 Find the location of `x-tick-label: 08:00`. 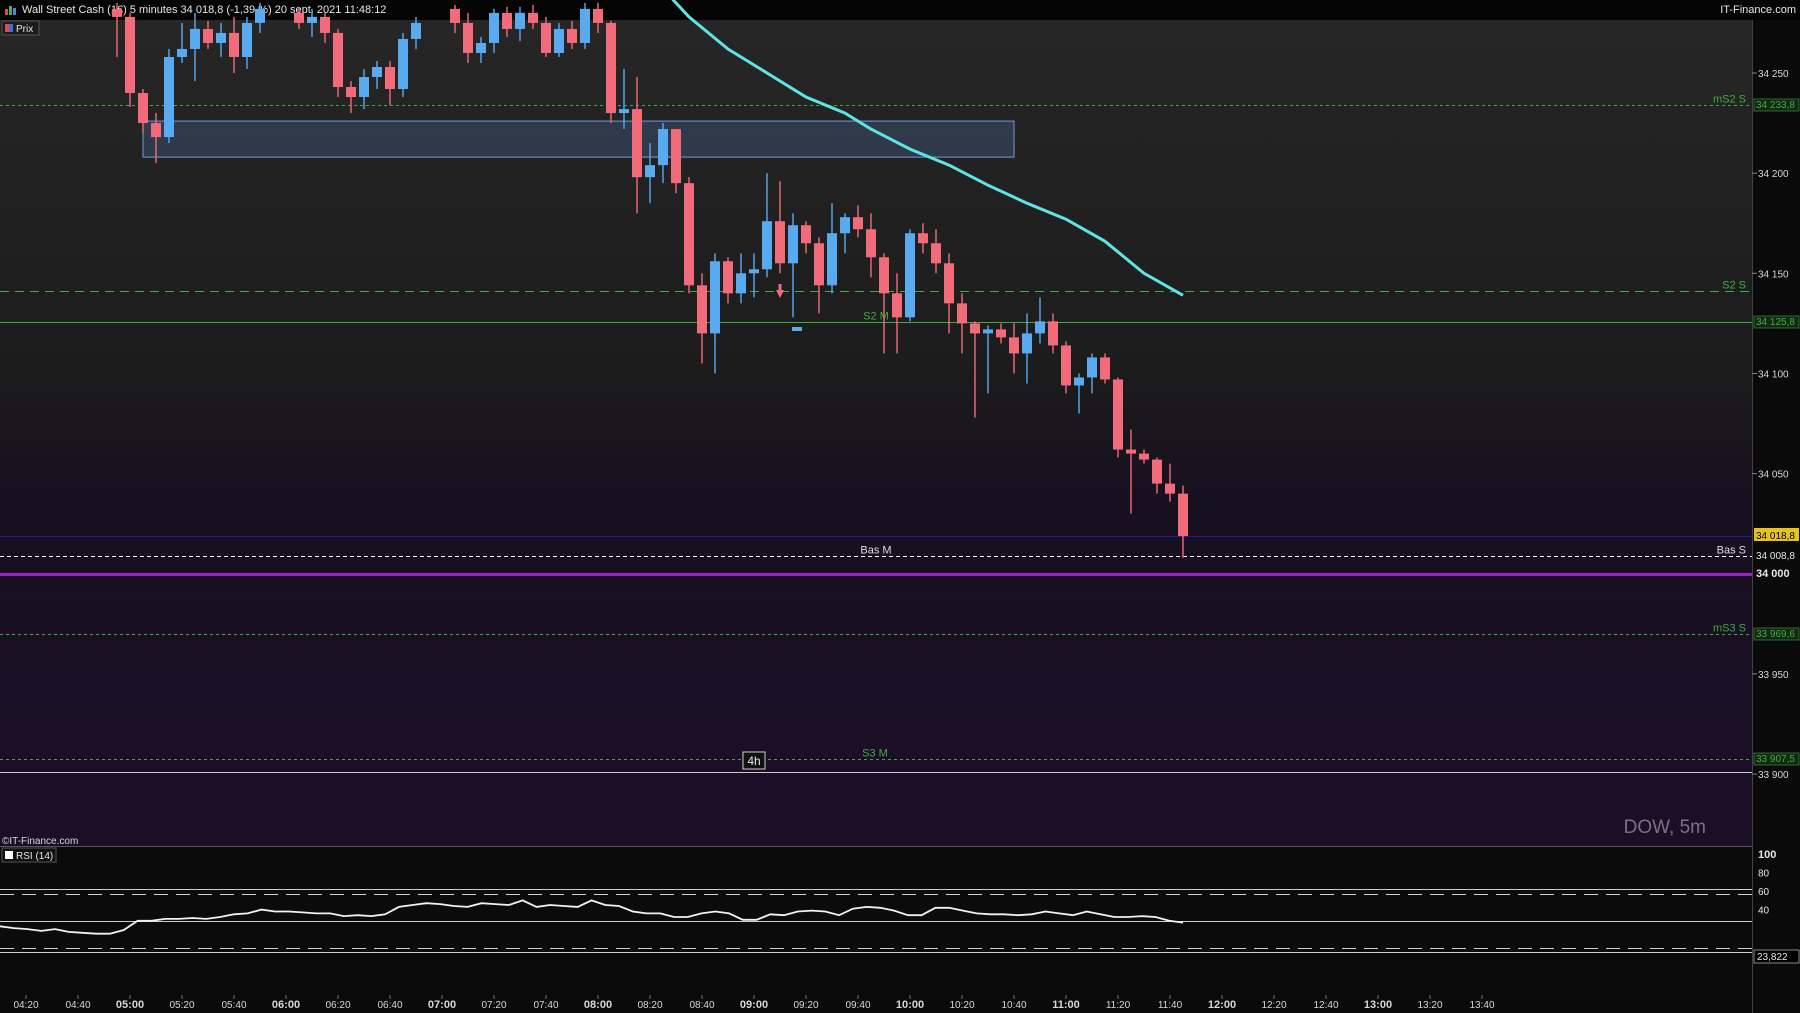

x-tick-label: 08:00 is located at coordinates (598, 1005).